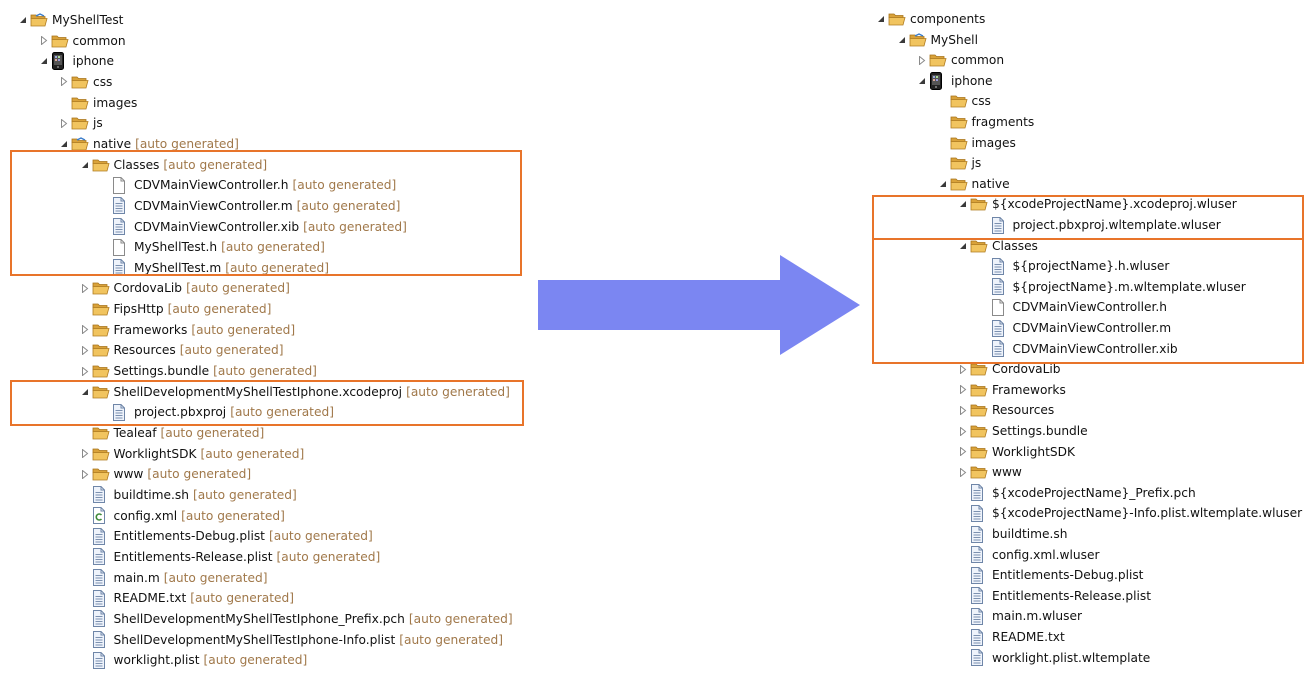 The width and height of the screenshot is (1316, 686). Describe the element at coordinates (936, 40) in the screenshot. I see `tree-item: MyShell` at that location.